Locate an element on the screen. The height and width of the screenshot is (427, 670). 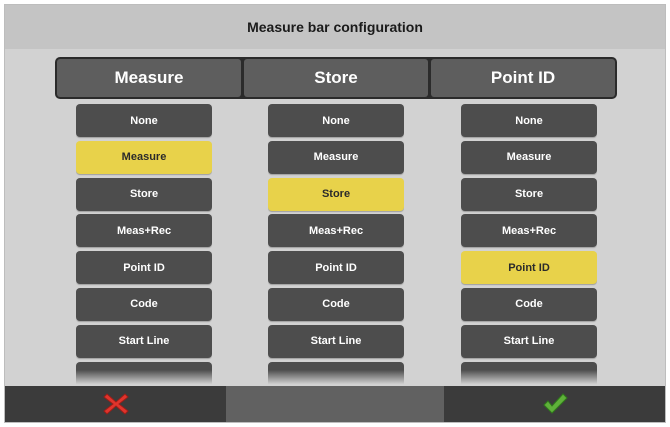
column-header-store: Store is located at coordinates (336, 78).